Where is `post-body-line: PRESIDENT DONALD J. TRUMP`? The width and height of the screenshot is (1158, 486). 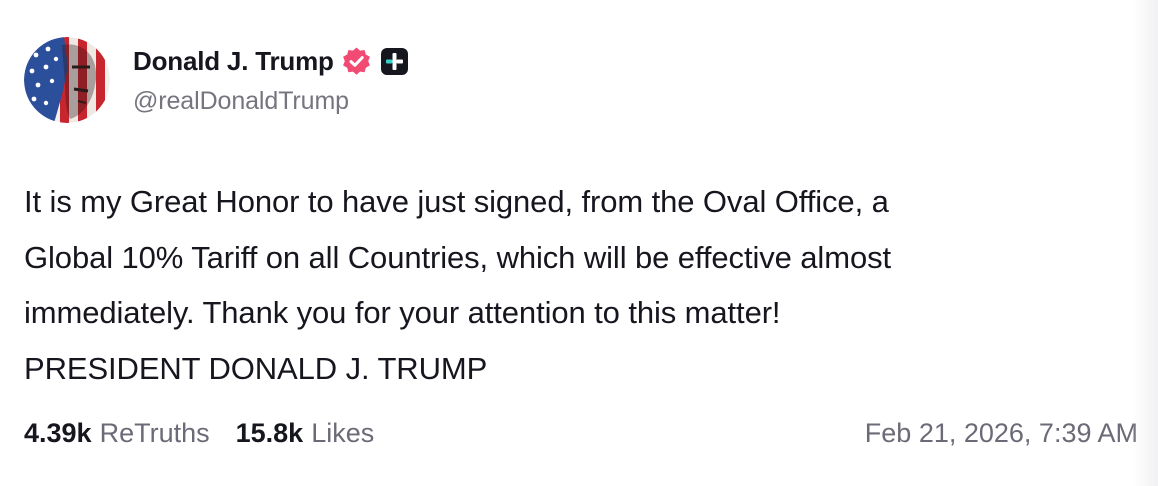 post-body-line: PRESIDENT DONALD J. TRUMP is located at coordinates (256, 368).